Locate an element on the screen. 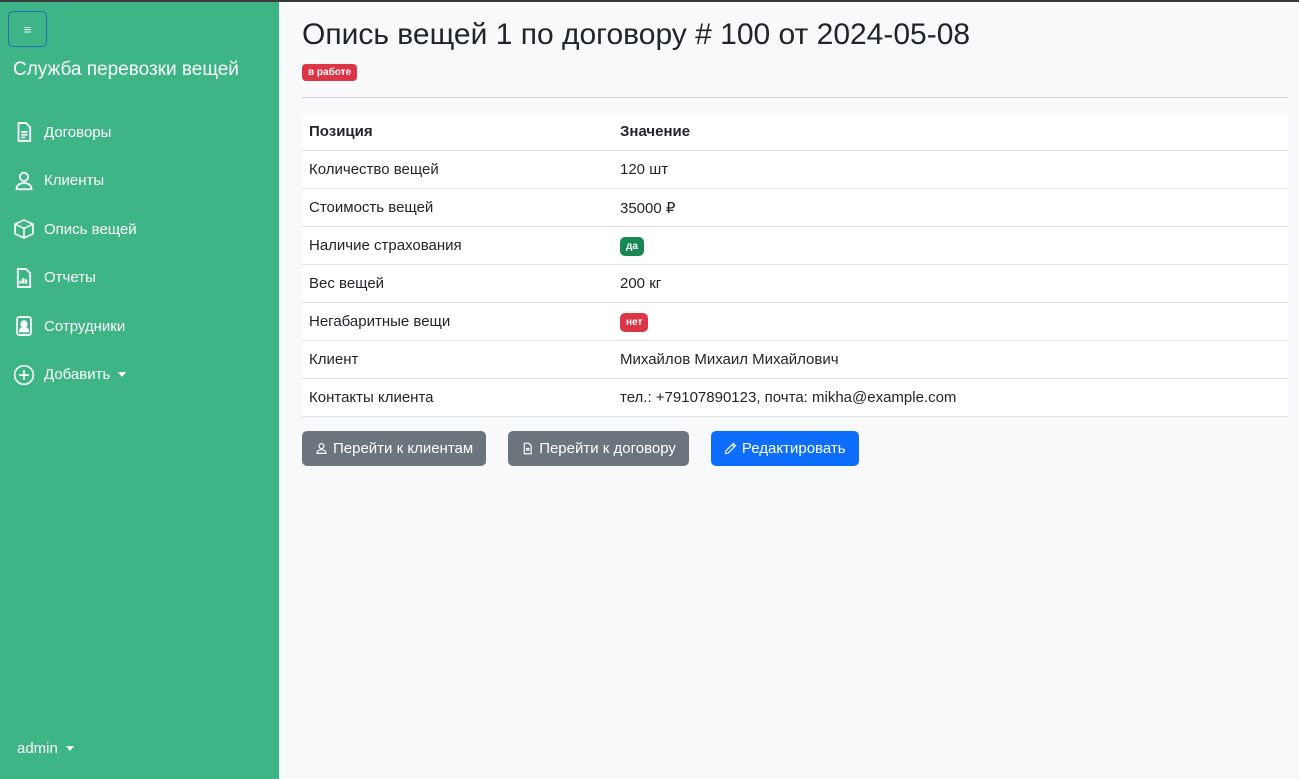 The image size is (1299, 779). sidebar-item-label: Договоры is located at coordinates (78, 132).